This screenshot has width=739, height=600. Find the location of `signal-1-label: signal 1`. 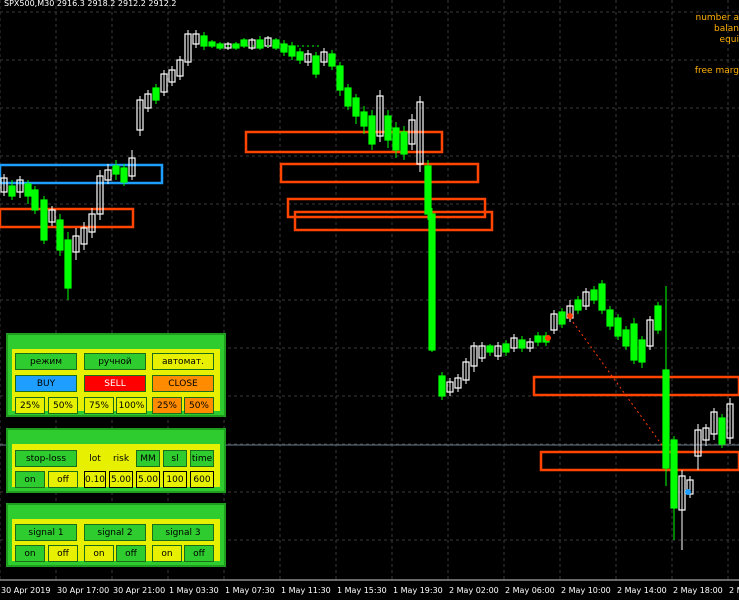

signal-1-label: signal 1 is located at coordinates (46, 532).